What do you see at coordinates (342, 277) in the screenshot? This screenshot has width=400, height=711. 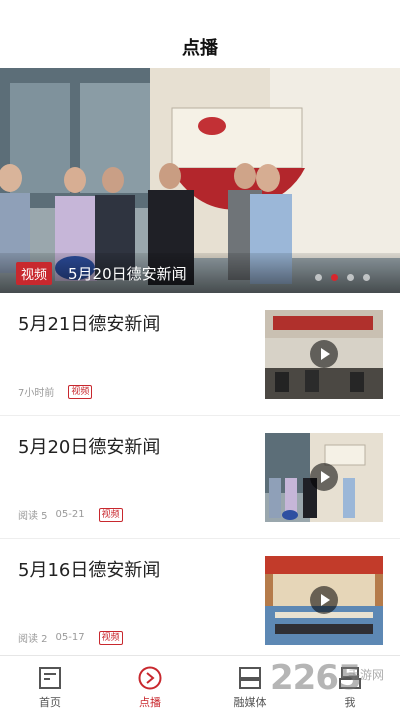 I see `carousel-indicator` at bounding box center [342, 277].